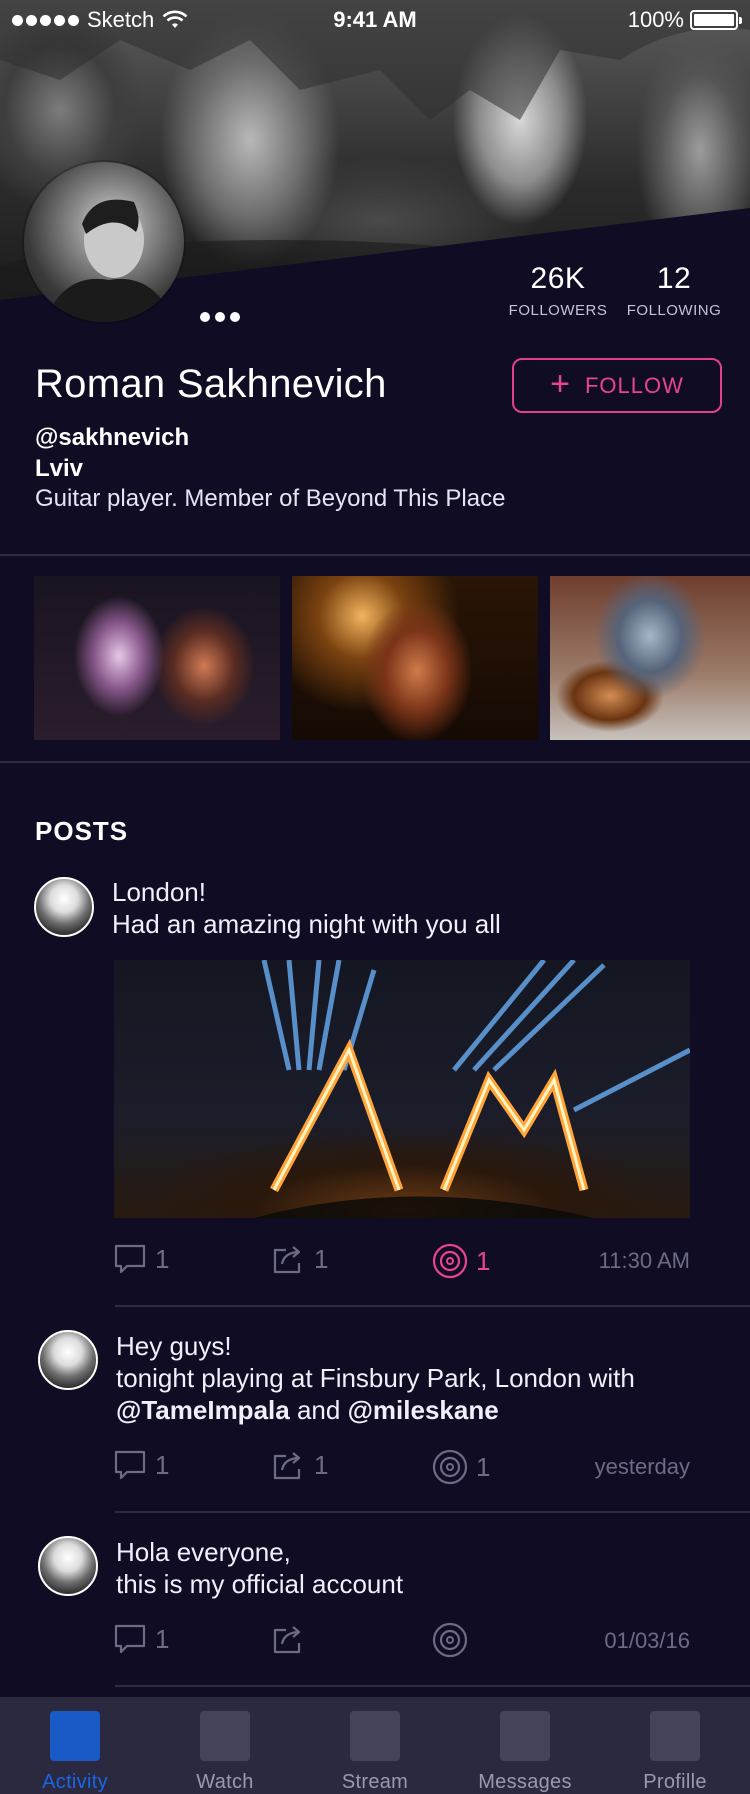  I want to click on like-button, so click(450, 1640).